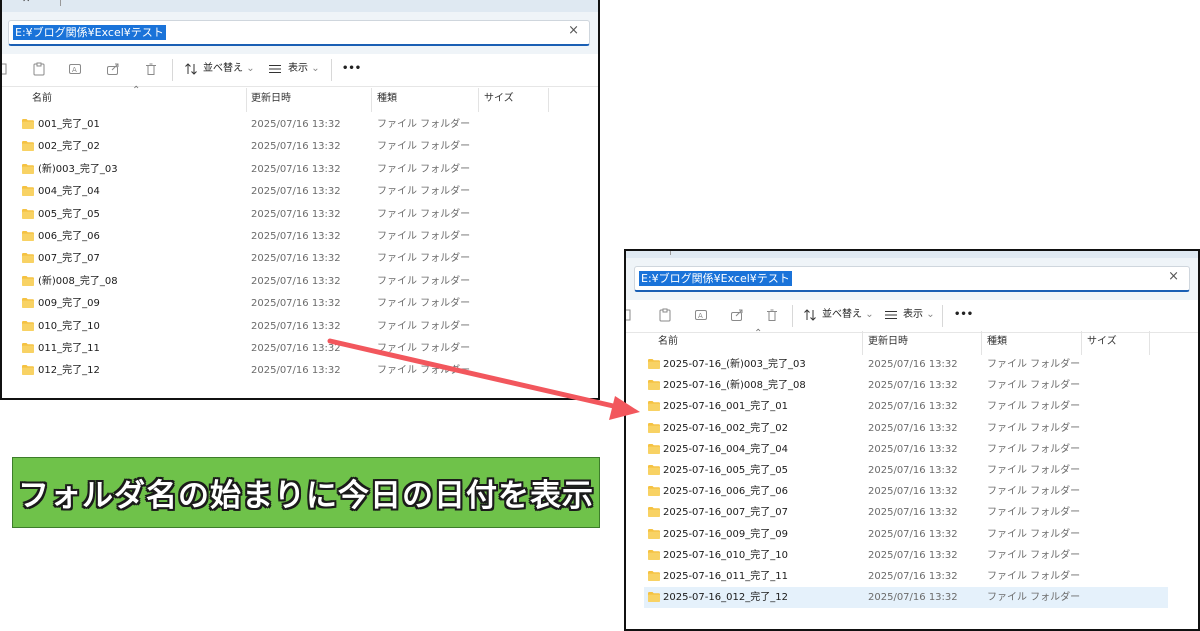 Image resolution: width=1200 pixels, height=631 pixels. I want to click on item-name: 2025-07-16_009_完了_09, so click(725, 534).